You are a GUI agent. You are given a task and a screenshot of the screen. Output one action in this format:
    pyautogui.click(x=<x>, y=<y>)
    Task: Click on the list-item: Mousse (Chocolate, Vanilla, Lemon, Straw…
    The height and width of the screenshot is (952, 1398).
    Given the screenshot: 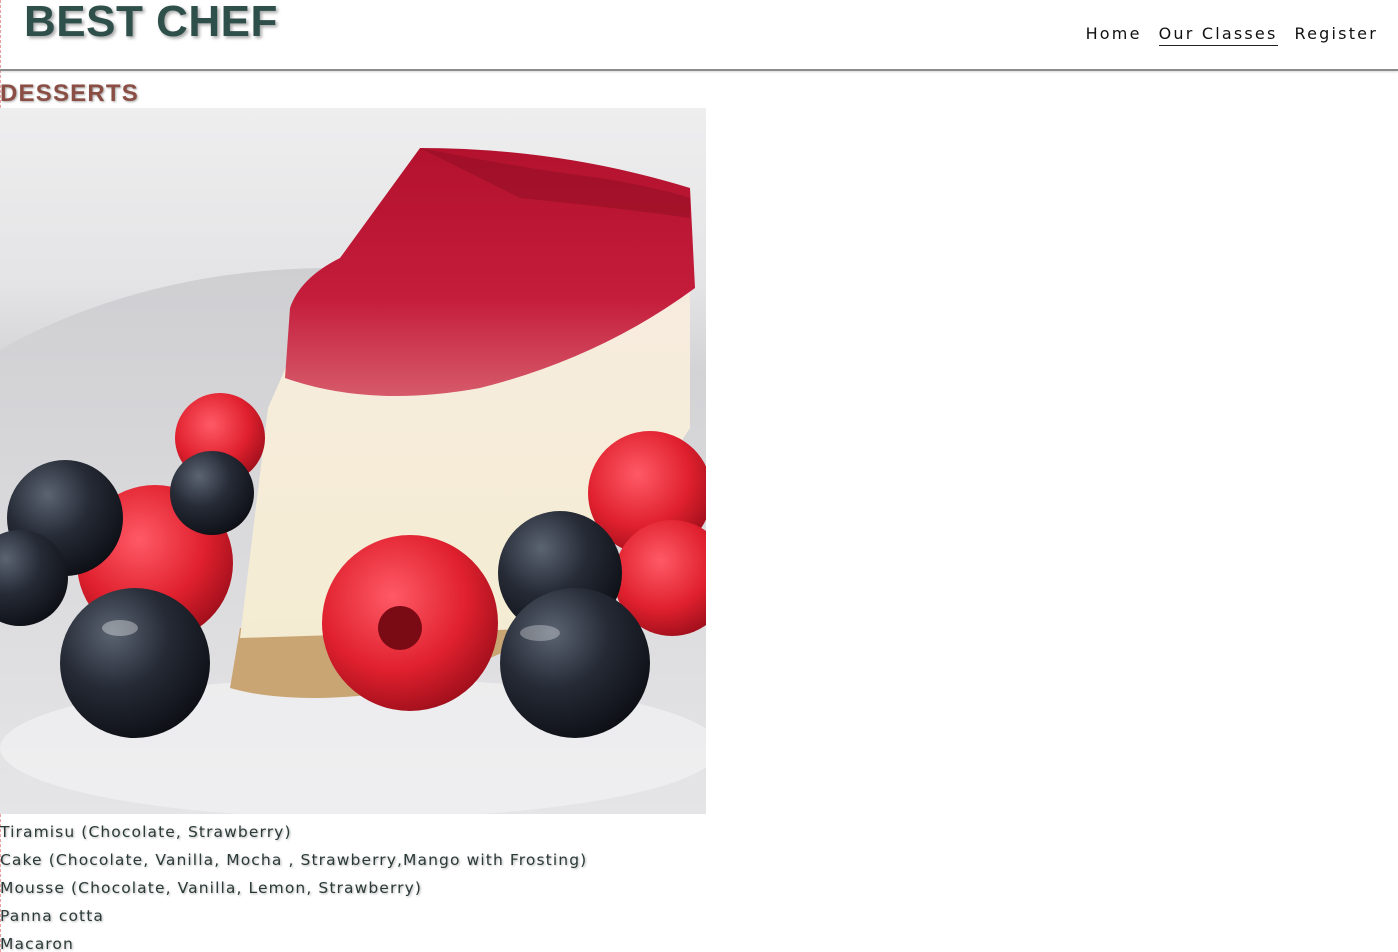 What is the action you would take?
    pyautogui.click(x=211, y=888)
    